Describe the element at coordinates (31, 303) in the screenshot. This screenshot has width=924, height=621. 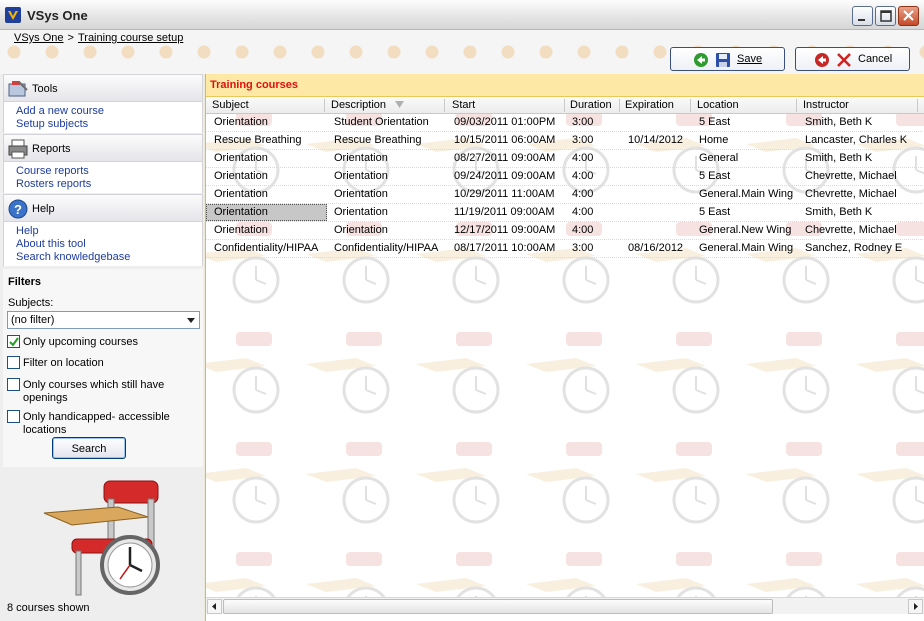
I see `subjects-label: Subjects:` at that location.